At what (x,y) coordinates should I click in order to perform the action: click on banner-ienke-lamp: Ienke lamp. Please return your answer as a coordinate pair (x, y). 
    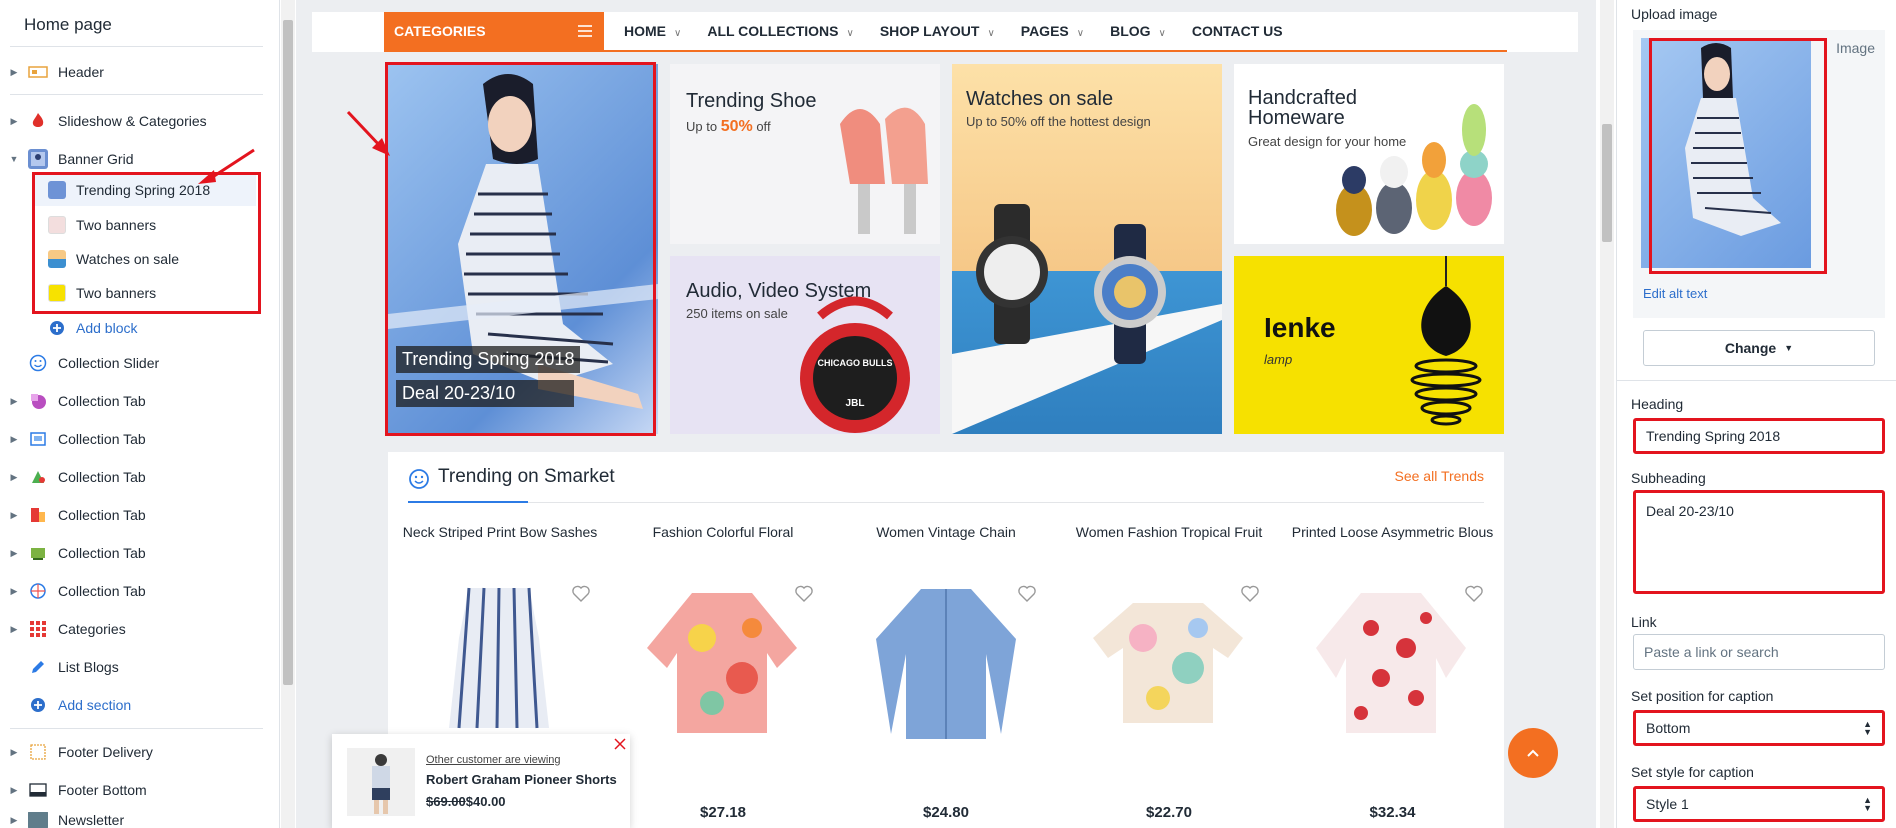
    Looking at the image, I should click on (1369, 345).